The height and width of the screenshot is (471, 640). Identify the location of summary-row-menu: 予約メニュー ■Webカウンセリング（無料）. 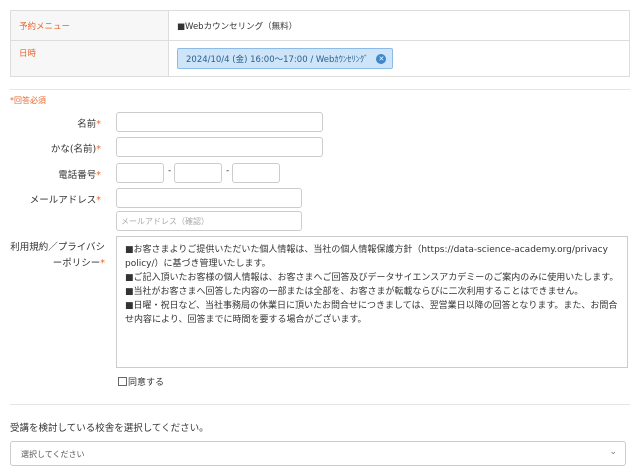
(320, 26).